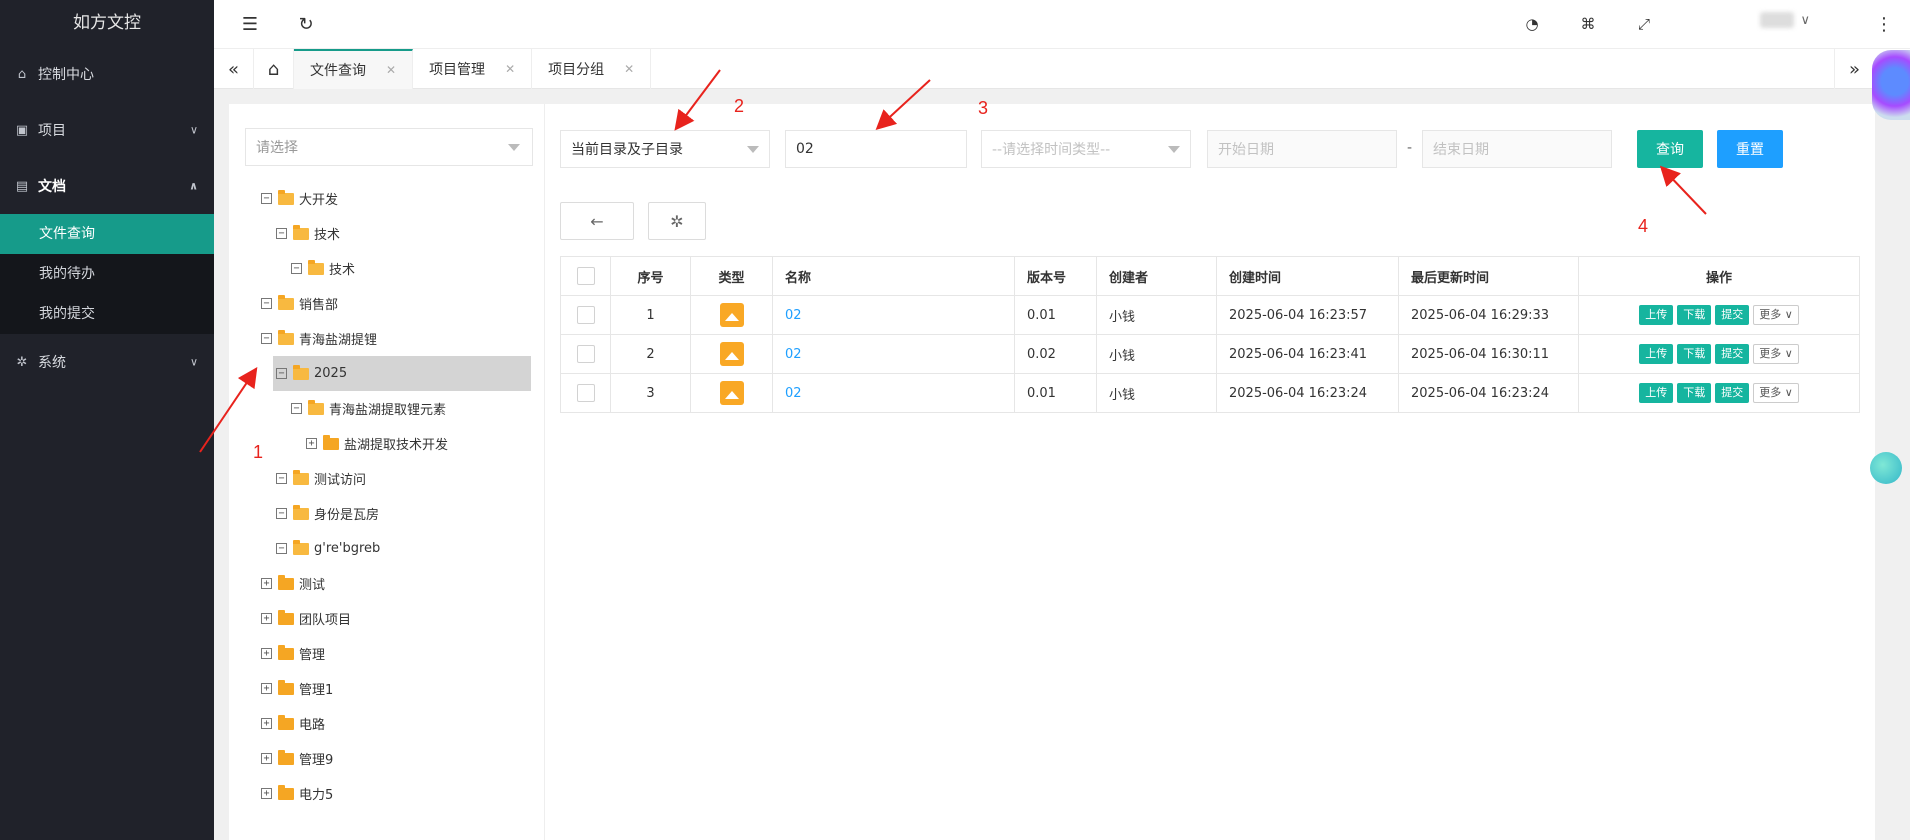 This screenshot has height=840, width=1910. What do you see at coordinates (1785, 20) in the screenshot?
I see `user-menu: ∨` at bounding box center [1785, 20].